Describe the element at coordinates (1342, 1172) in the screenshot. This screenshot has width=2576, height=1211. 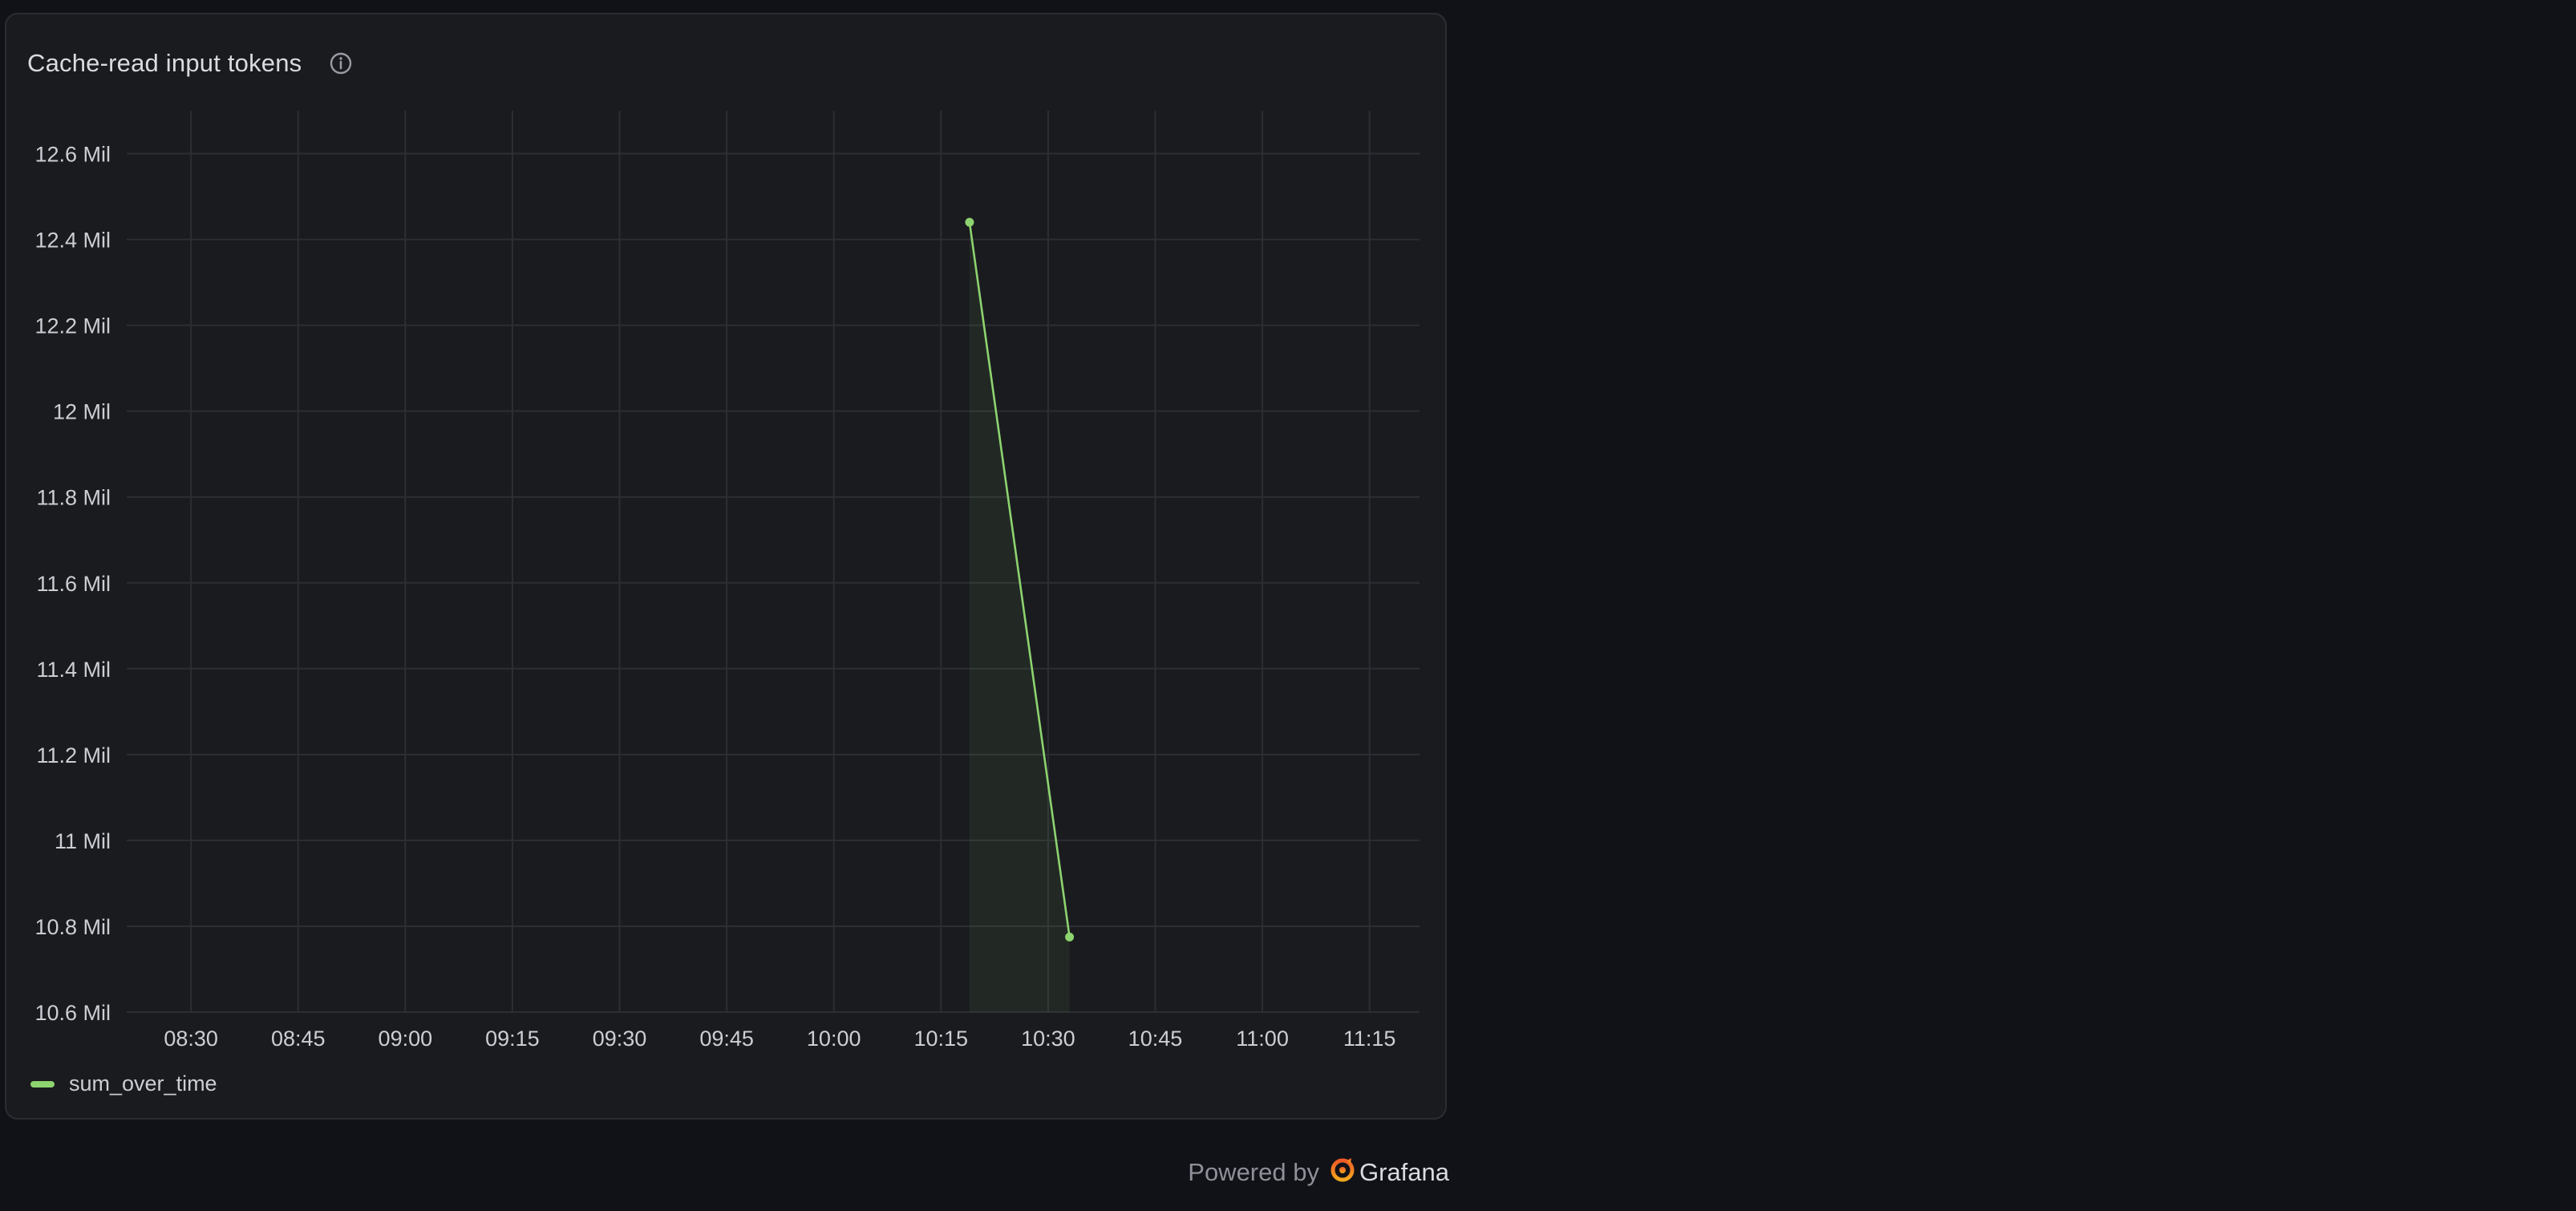
I see `grafana-logo-icon` at that location.